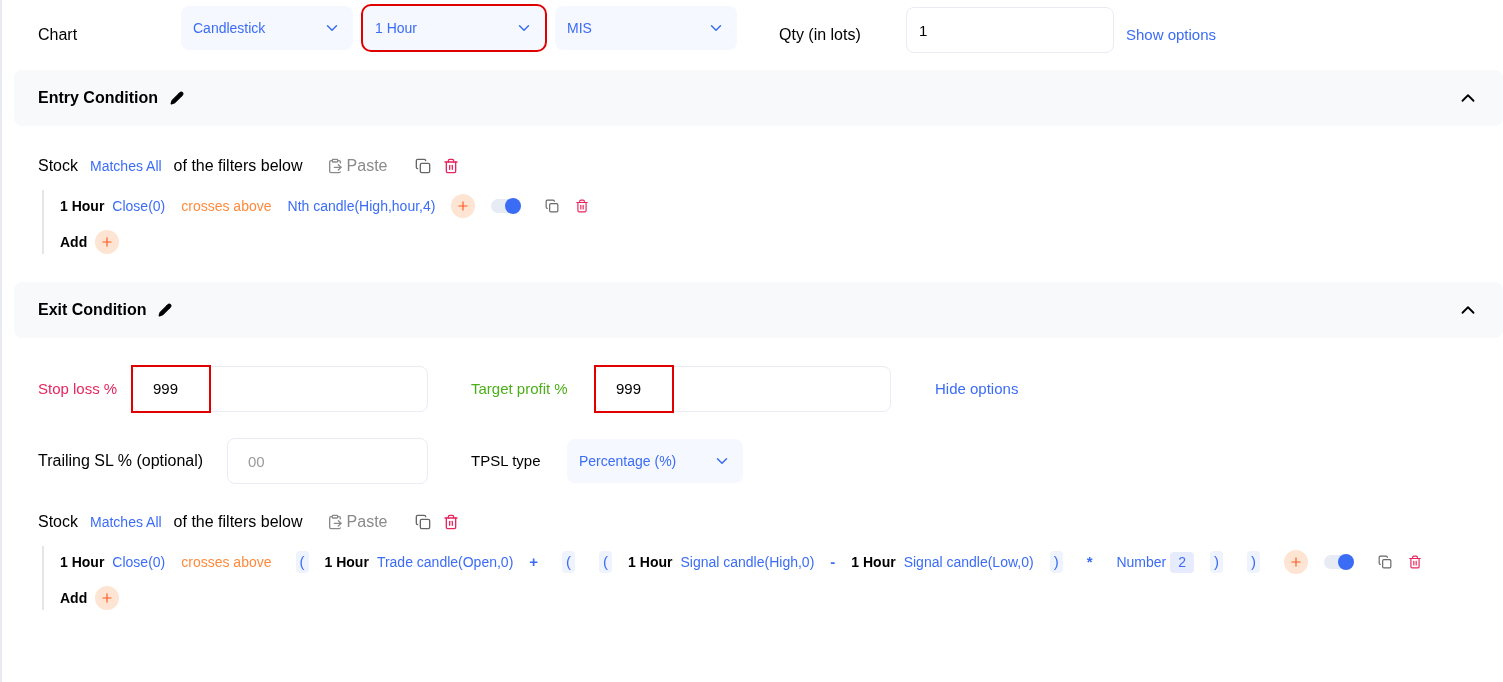 This screenshot has height=682, width=1503. Describe the element at coordinates (121, 461) in the screenshot. I see `trailing-sl-label: Trailing SL % (optional)` at that location.